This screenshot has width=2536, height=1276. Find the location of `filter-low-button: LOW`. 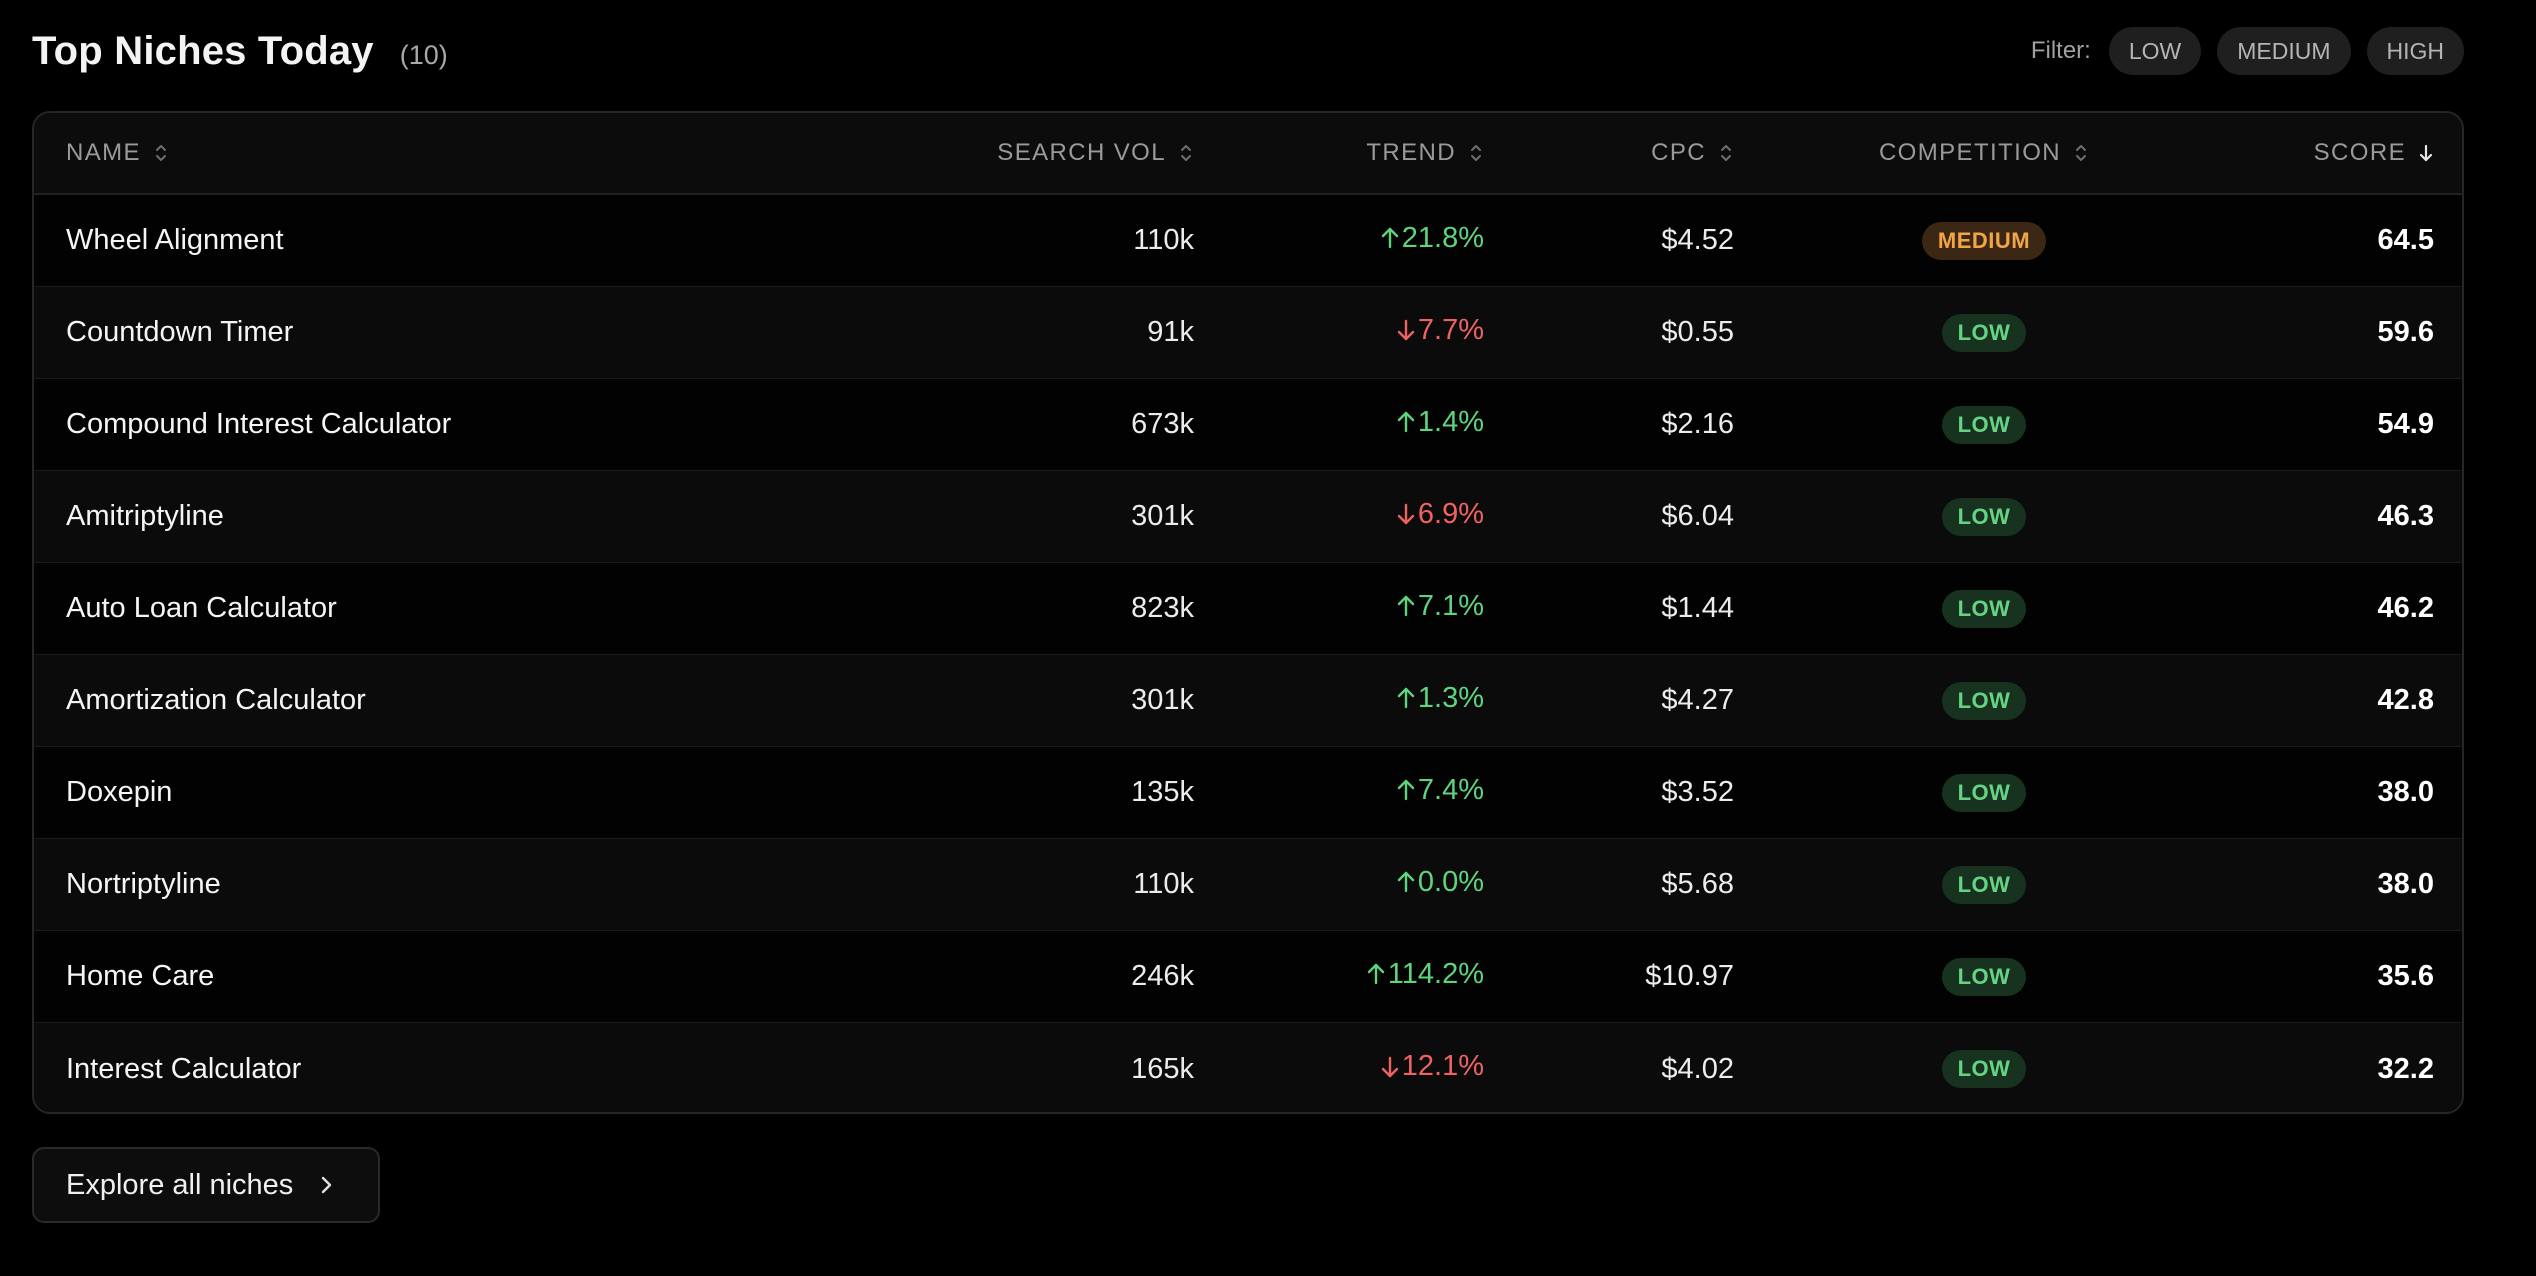

filter-low-button: LOW is located at coordinates (2155, 51).